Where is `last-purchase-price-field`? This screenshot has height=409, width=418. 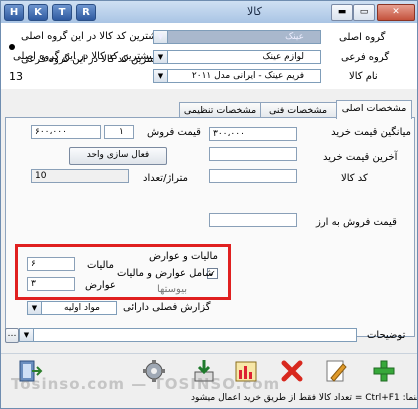
last-purchase-price-field is located at coordinates (253, 154).